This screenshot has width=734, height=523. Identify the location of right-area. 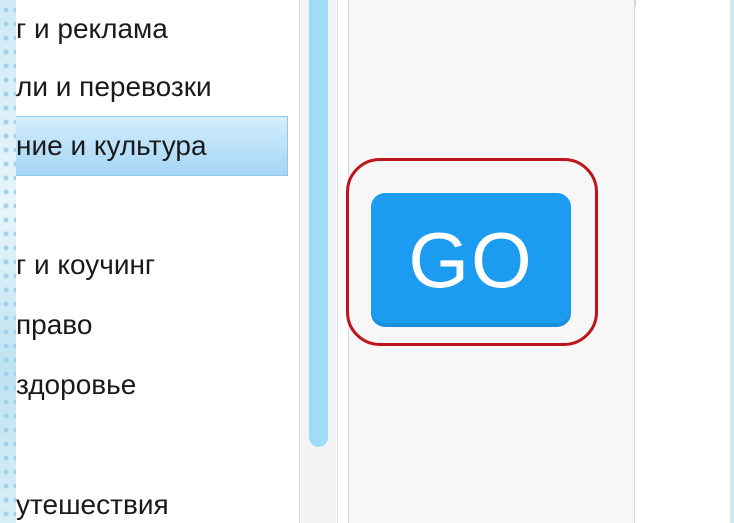
(683, 261).